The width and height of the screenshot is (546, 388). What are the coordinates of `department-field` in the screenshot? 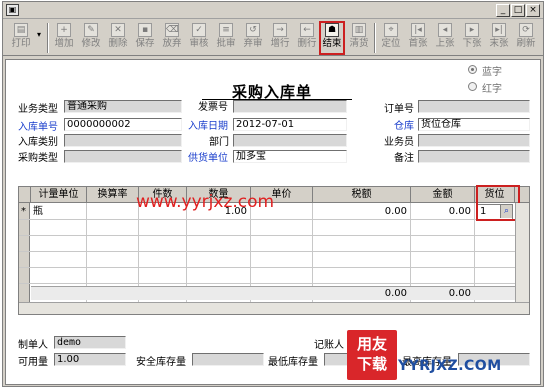 It's located at (290, 140).